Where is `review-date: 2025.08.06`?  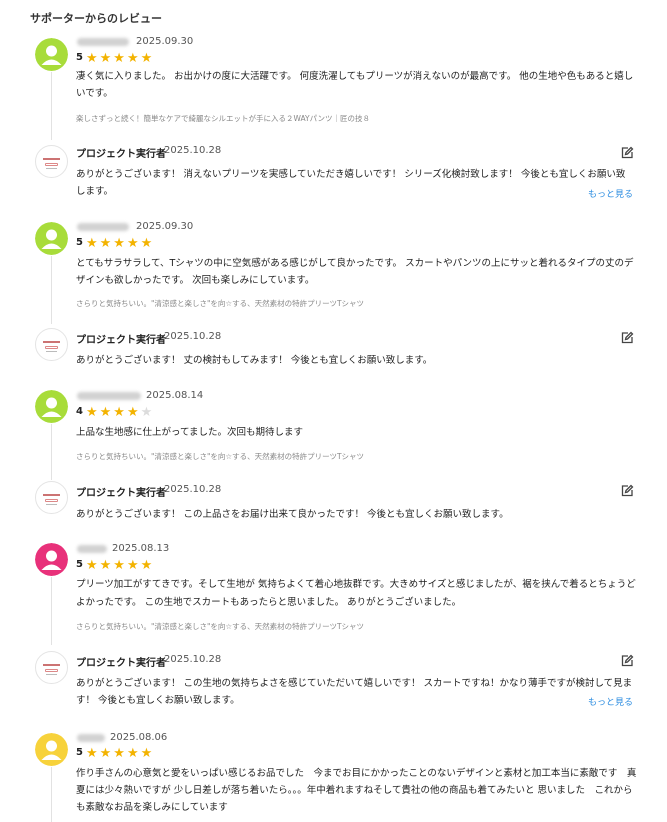 review-date: 2025.08.06 is located at coordinates (139, 737).